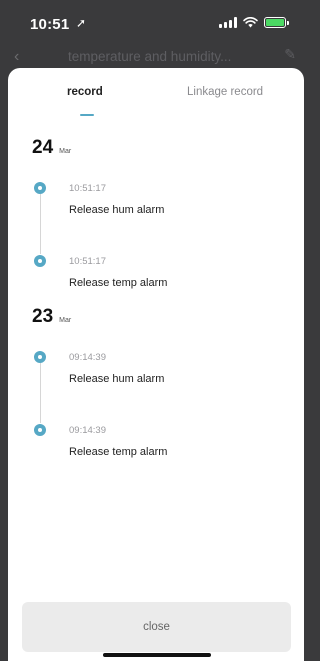 This screenshot has height=661, width=320. Describe the element at coordinates (152, 24) in the screenshot. I see `status-bar: 10:51 ➚` at that location.